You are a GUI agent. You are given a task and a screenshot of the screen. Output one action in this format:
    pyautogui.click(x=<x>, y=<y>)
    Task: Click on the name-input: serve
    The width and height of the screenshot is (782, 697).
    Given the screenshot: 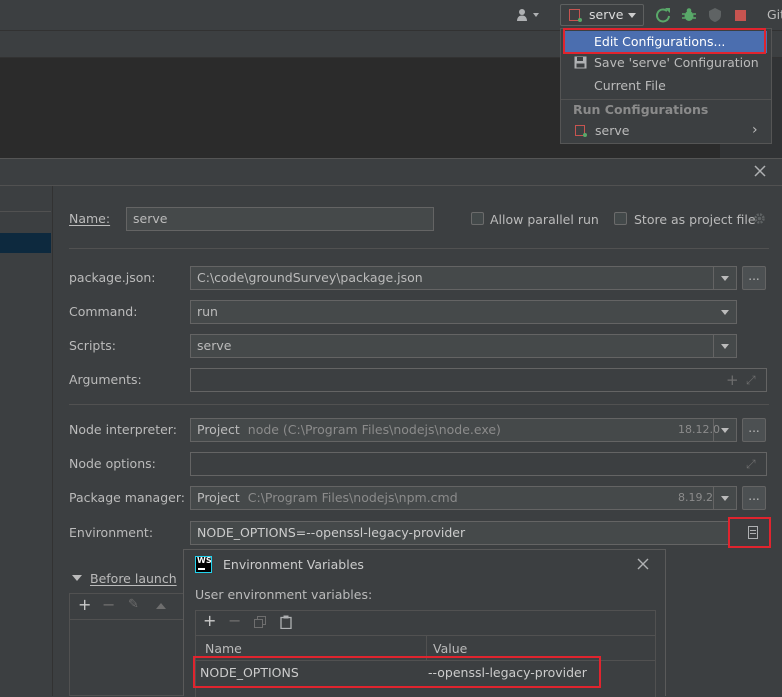 What is the action you would take?
    pyautogui.click(x=280, y=219)
    